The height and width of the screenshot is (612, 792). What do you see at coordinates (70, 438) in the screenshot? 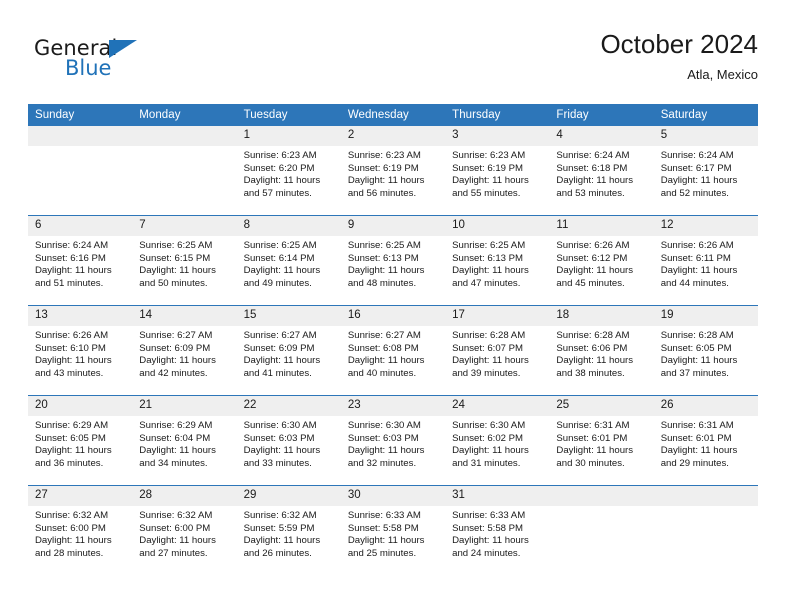
I see `sunset-time: Sunset: 6:05 PM` at bounding box center [70, 438].